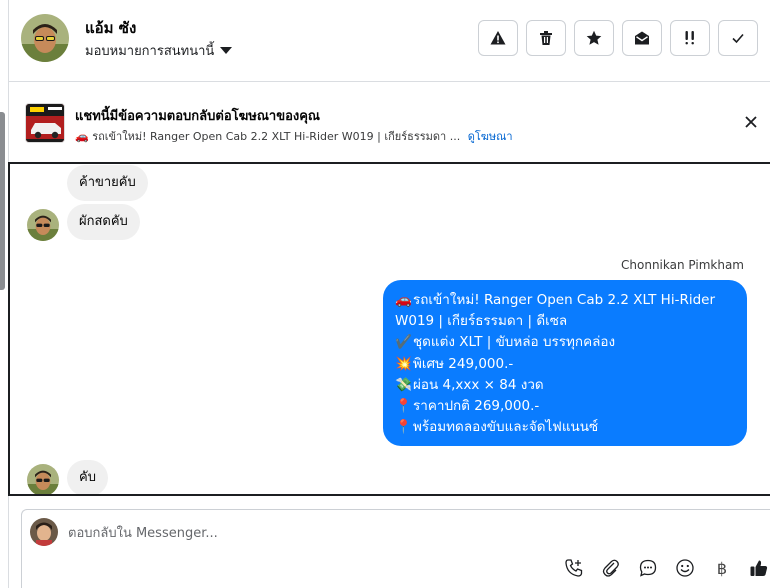 The height and width of the screenshot is (588, 770). Describe the element at coordinates (565, 385) in the screenshot. I see `message-line: 💸ผ่อน 4,xxx × 84 งวด` at that location.